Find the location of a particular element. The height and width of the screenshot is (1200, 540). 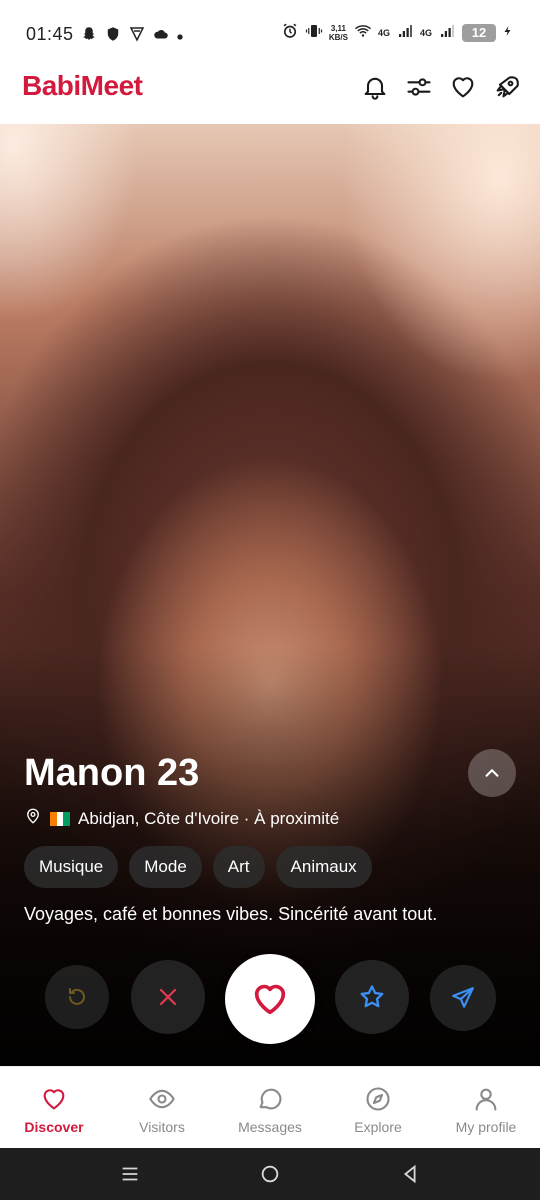

expand-profile-button is located at coordinates (492, 773).